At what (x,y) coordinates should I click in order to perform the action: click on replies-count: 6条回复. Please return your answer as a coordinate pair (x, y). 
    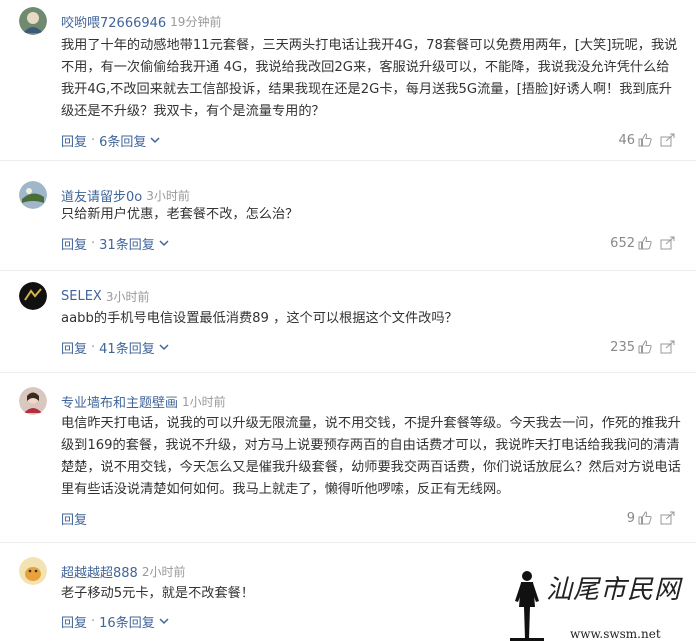
    Looking at the image, I should click on (123, 142).